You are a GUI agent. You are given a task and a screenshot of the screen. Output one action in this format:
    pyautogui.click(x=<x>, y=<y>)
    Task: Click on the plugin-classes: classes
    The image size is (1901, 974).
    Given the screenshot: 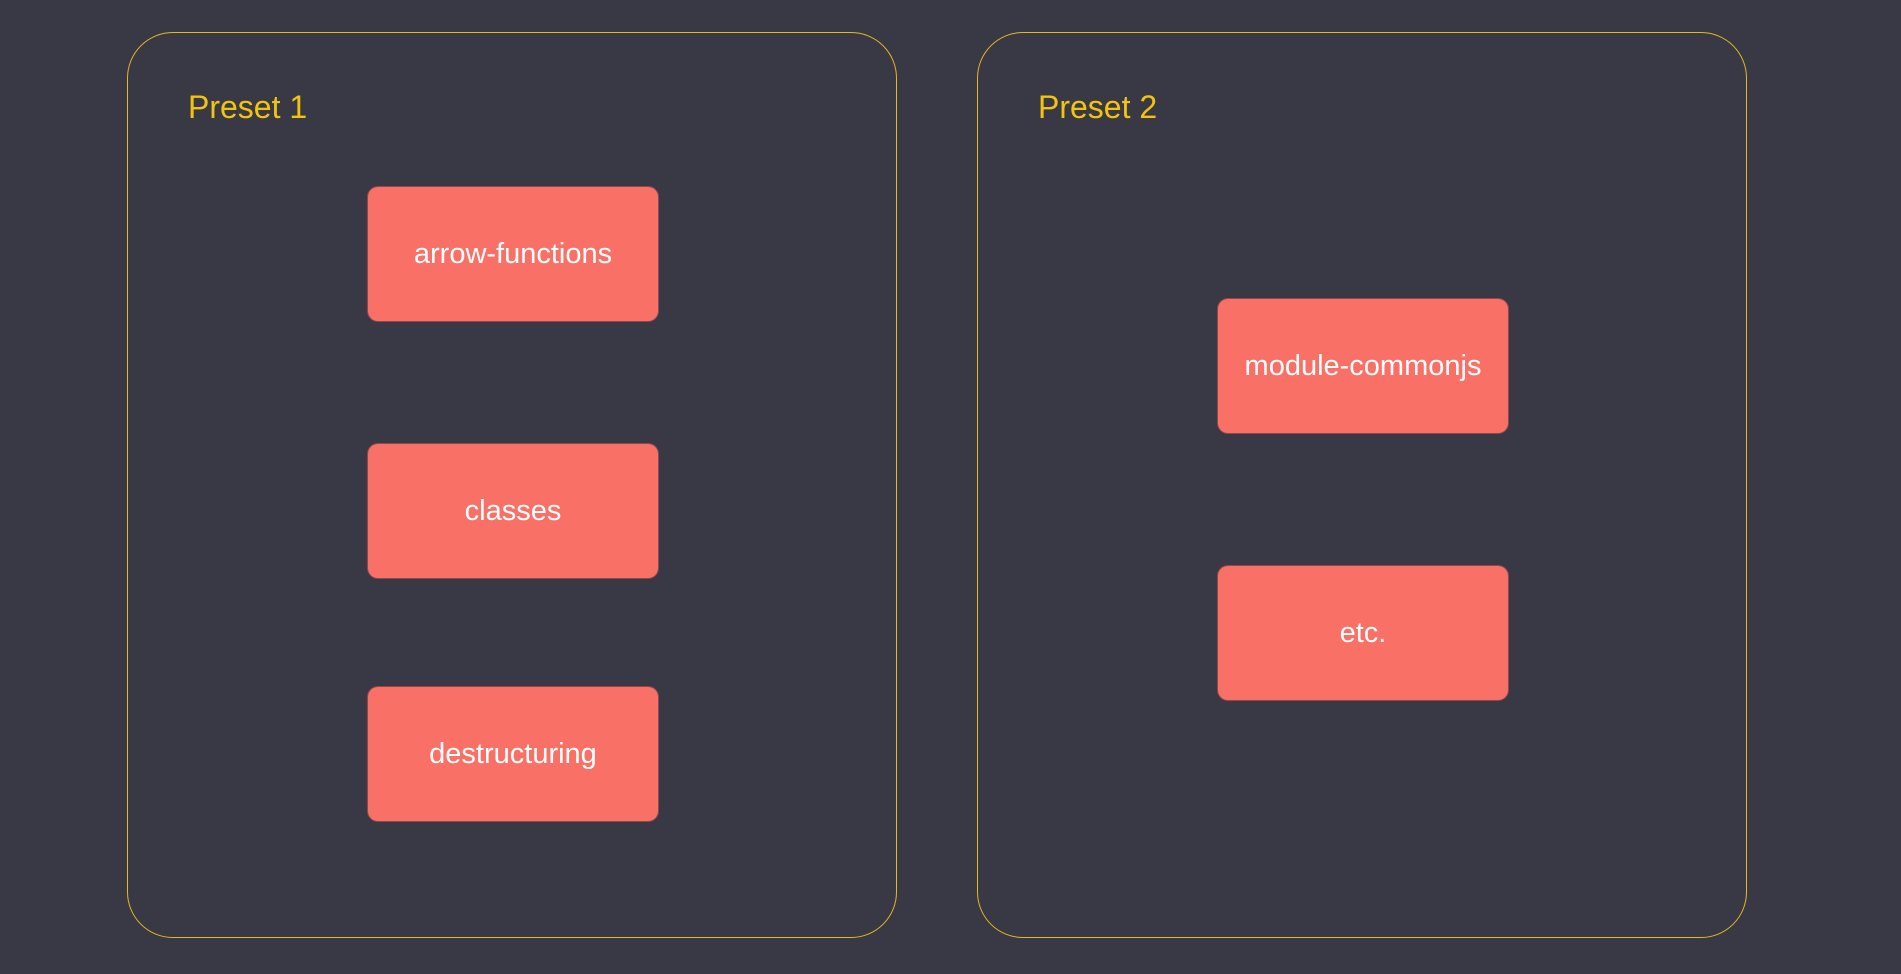 What is the action you would take?
    pyautogui.click(x=513, y=511)
    